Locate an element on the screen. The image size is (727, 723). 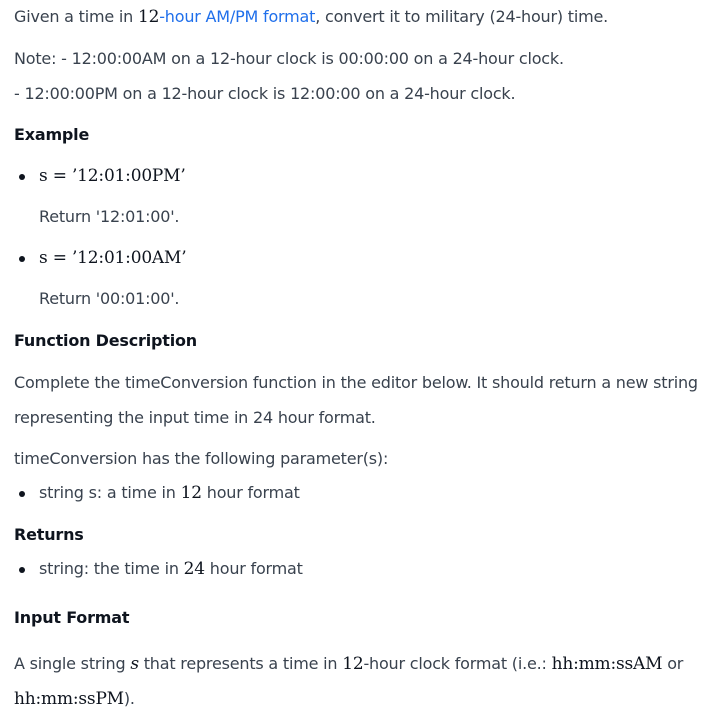
example-heading: Example is located at coordinates (52, 134).